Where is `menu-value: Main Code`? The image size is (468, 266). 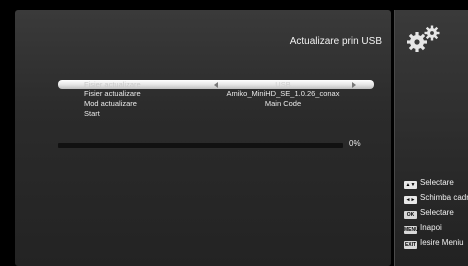
menu-value: Main Code is located at coordinates (283, 103).